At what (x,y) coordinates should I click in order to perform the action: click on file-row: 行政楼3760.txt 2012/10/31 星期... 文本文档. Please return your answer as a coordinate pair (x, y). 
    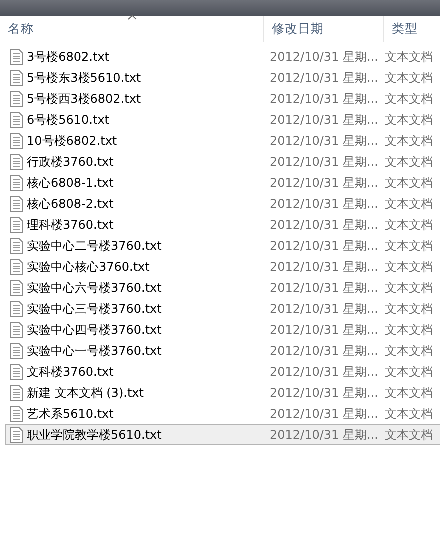
    Looking at the image, I should click on (222, 161).